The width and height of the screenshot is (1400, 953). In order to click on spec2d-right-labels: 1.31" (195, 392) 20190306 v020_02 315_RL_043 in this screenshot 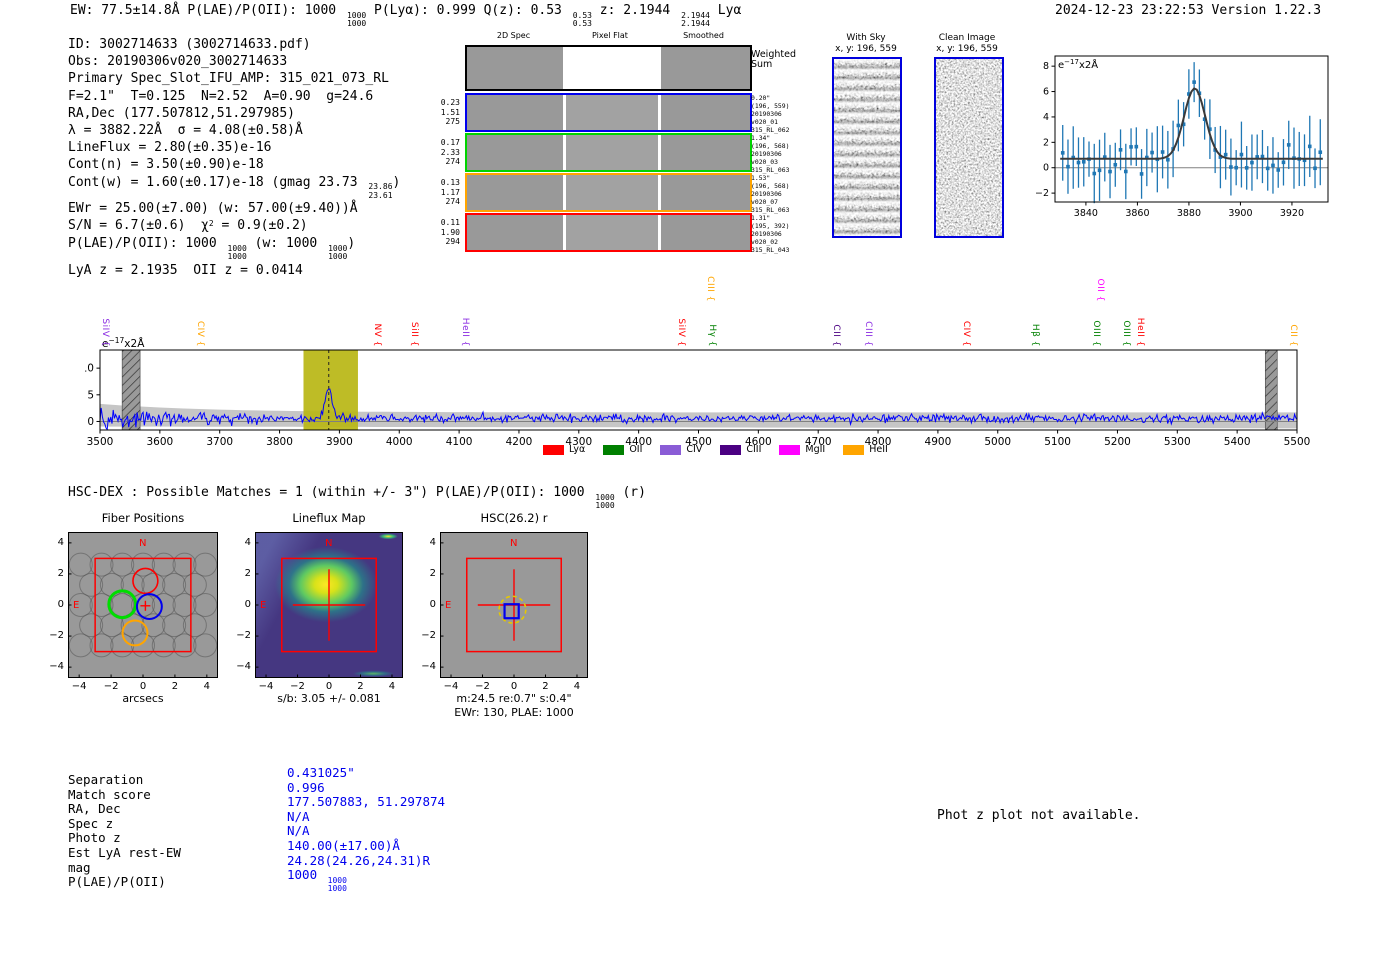, I will do `click(770, 234)`.